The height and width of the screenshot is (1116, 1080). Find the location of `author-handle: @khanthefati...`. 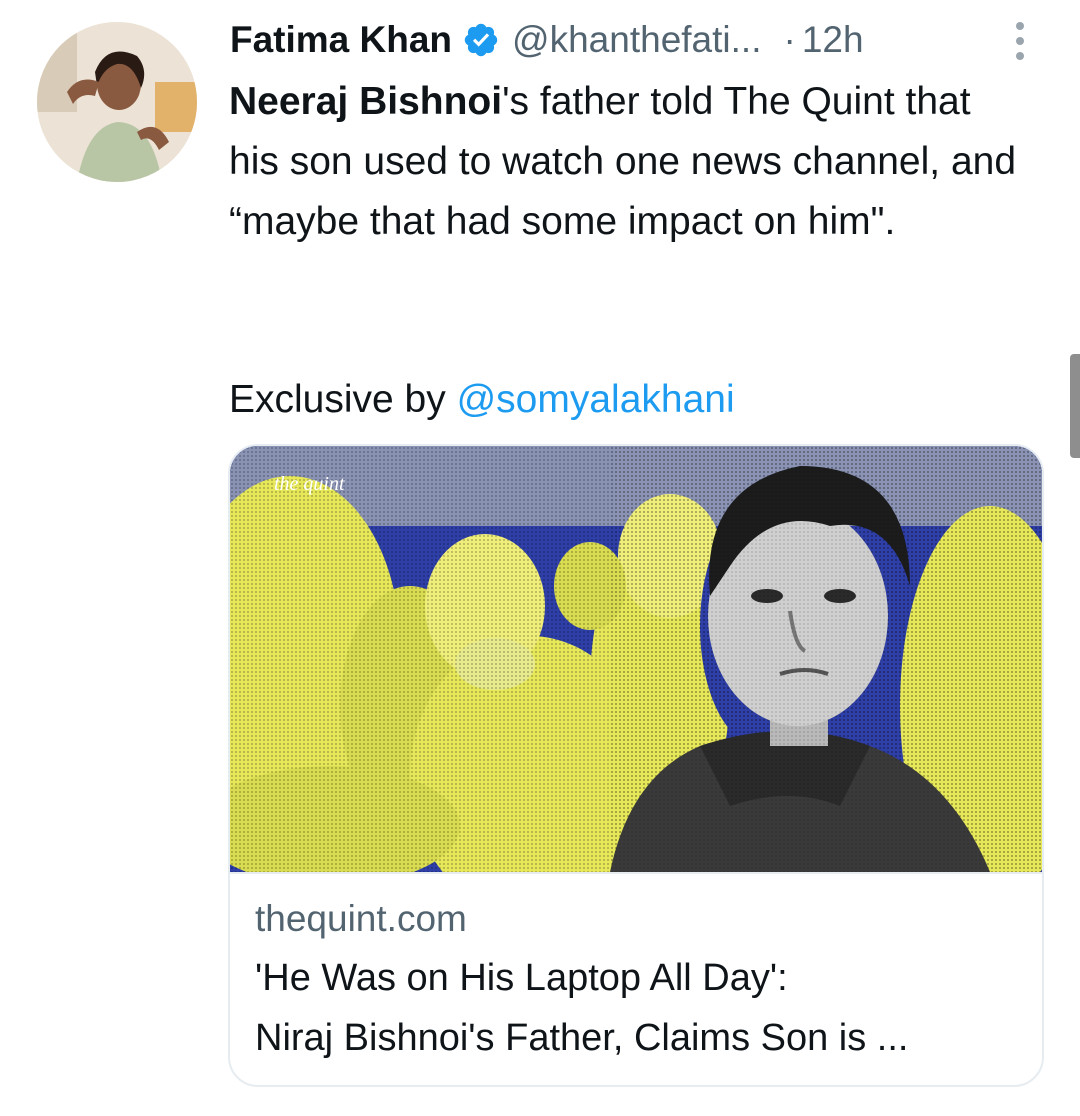

author-handle: @khanthefati... is located at coordinates (636, 40).